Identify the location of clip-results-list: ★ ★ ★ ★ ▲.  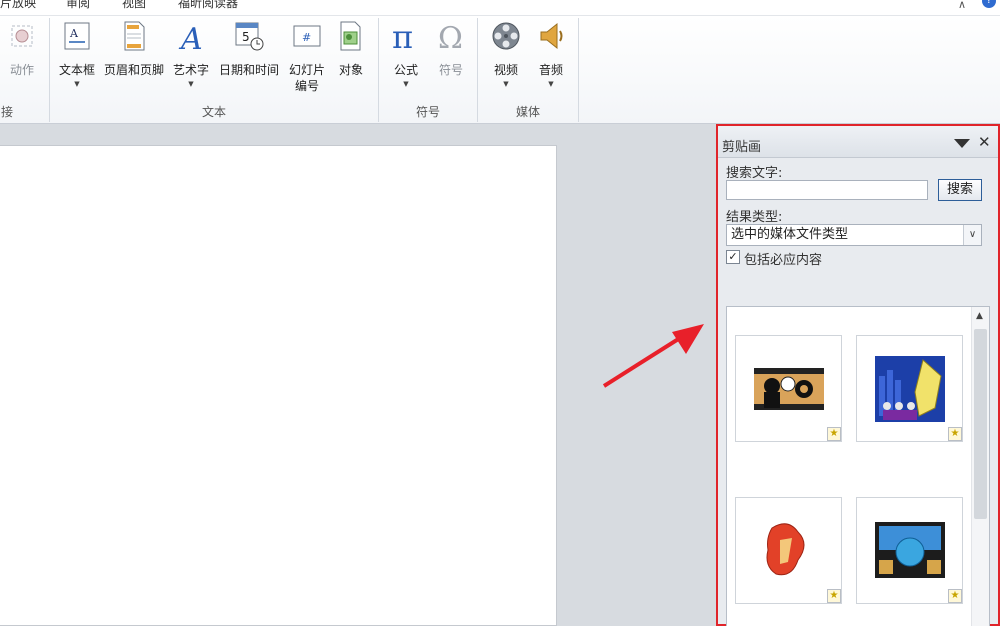
(858, 466).